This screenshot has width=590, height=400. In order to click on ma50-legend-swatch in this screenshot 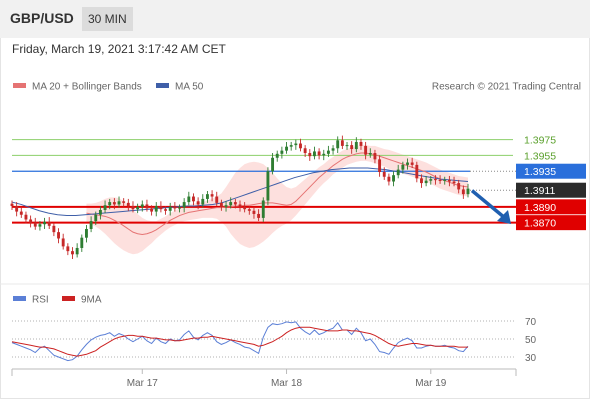, I will do `click(162, 85)`.